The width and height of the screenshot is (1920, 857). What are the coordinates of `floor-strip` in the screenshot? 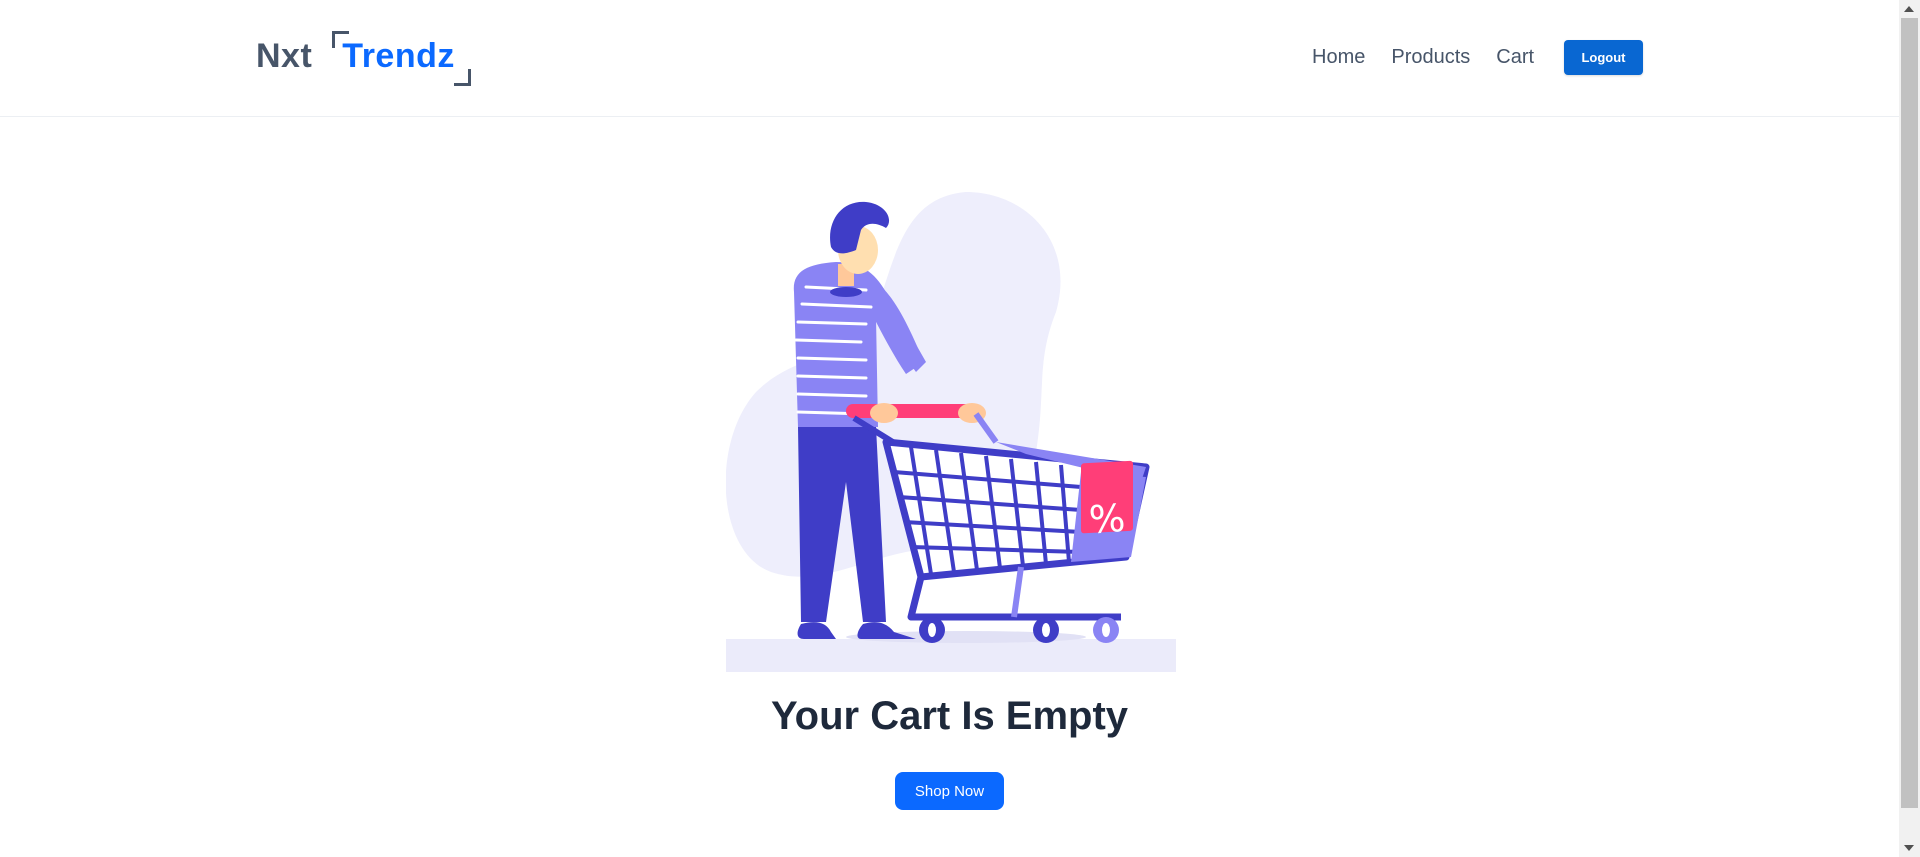 It's located at (951, 655).